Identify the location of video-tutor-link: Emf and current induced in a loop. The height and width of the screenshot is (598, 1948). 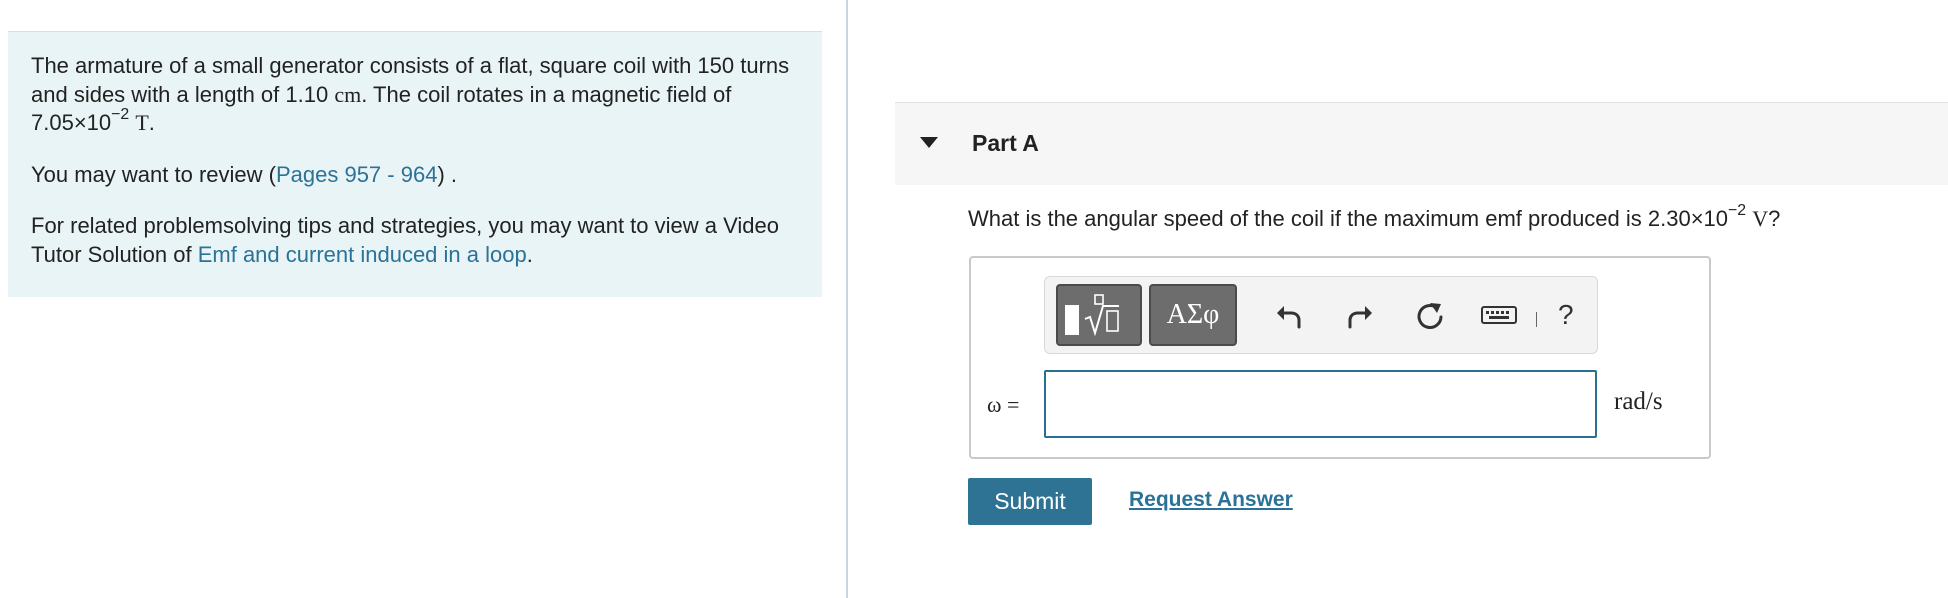
(362, 254).